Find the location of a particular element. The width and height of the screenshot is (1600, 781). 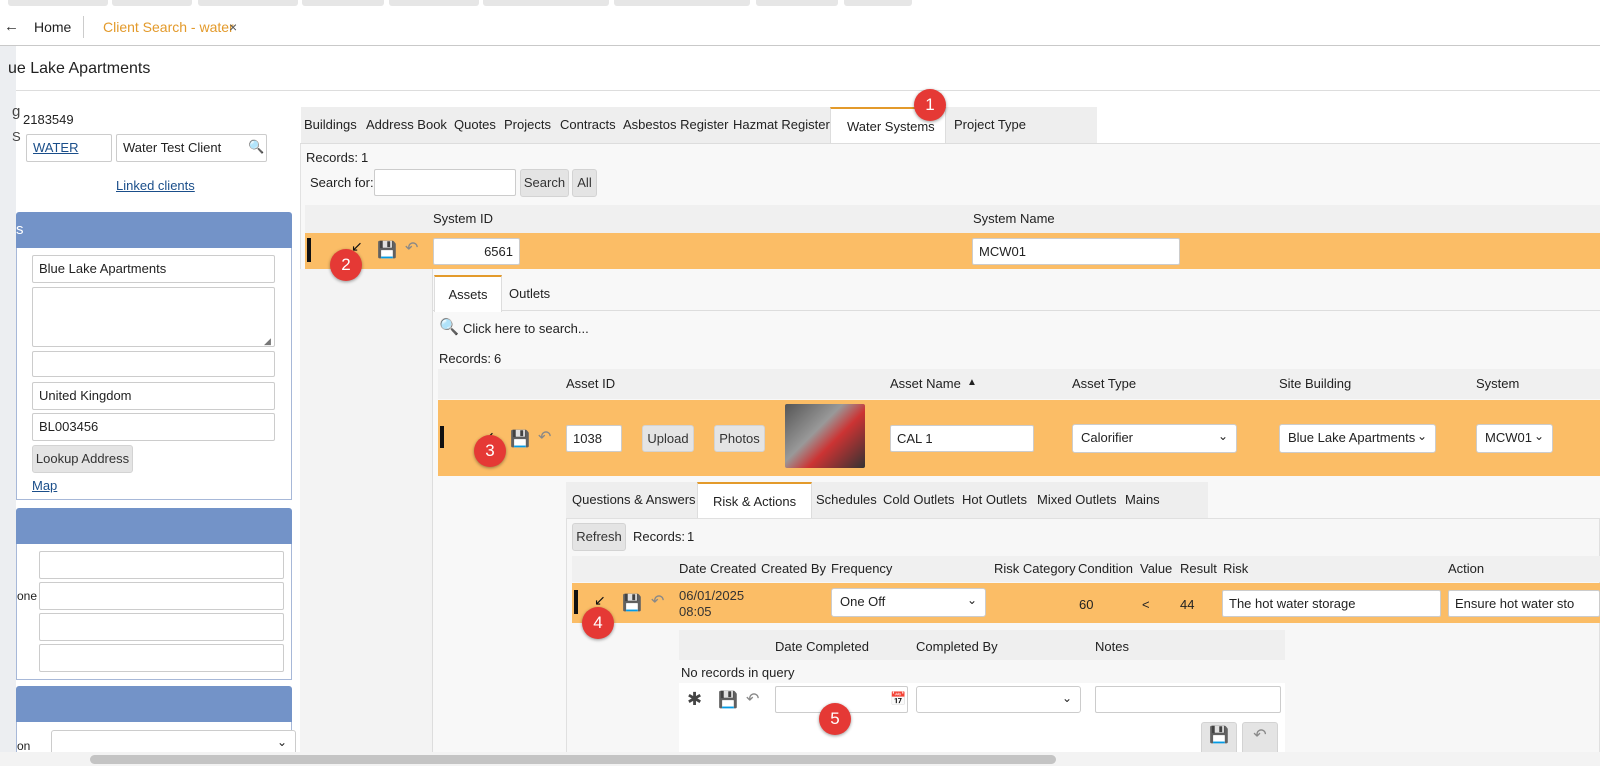

back-arrow-icon: ← is located at coordinates (11, 26).